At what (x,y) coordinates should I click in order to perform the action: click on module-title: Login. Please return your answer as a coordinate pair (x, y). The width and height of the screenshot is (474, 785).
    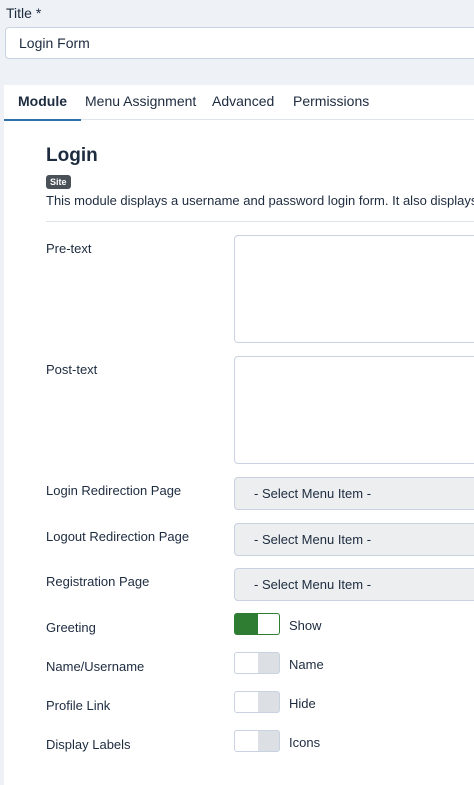
    Looking at the image, I should click on (72, 155).